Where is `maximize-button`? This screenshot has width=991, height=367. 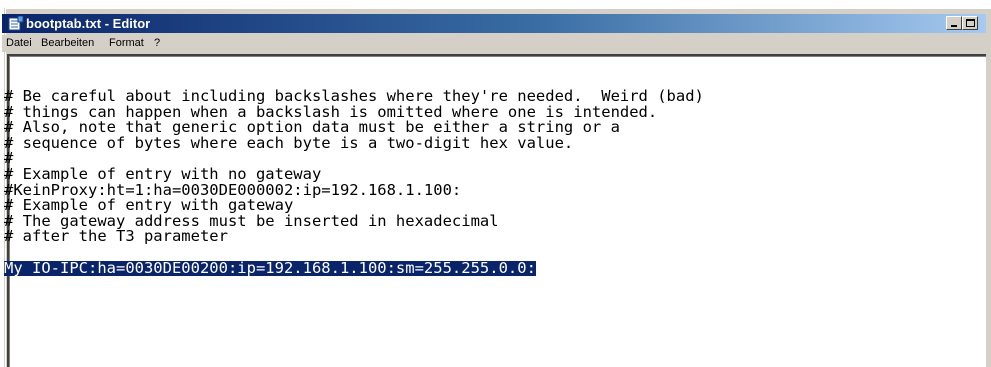
maximize-button is located at coordinates (970, 23).